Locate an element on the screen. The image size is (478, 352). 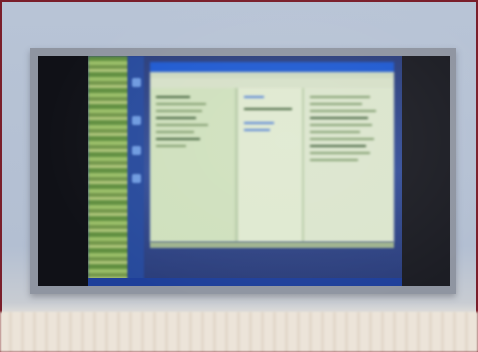
right-black-bar is located at coordinates (426, 171).